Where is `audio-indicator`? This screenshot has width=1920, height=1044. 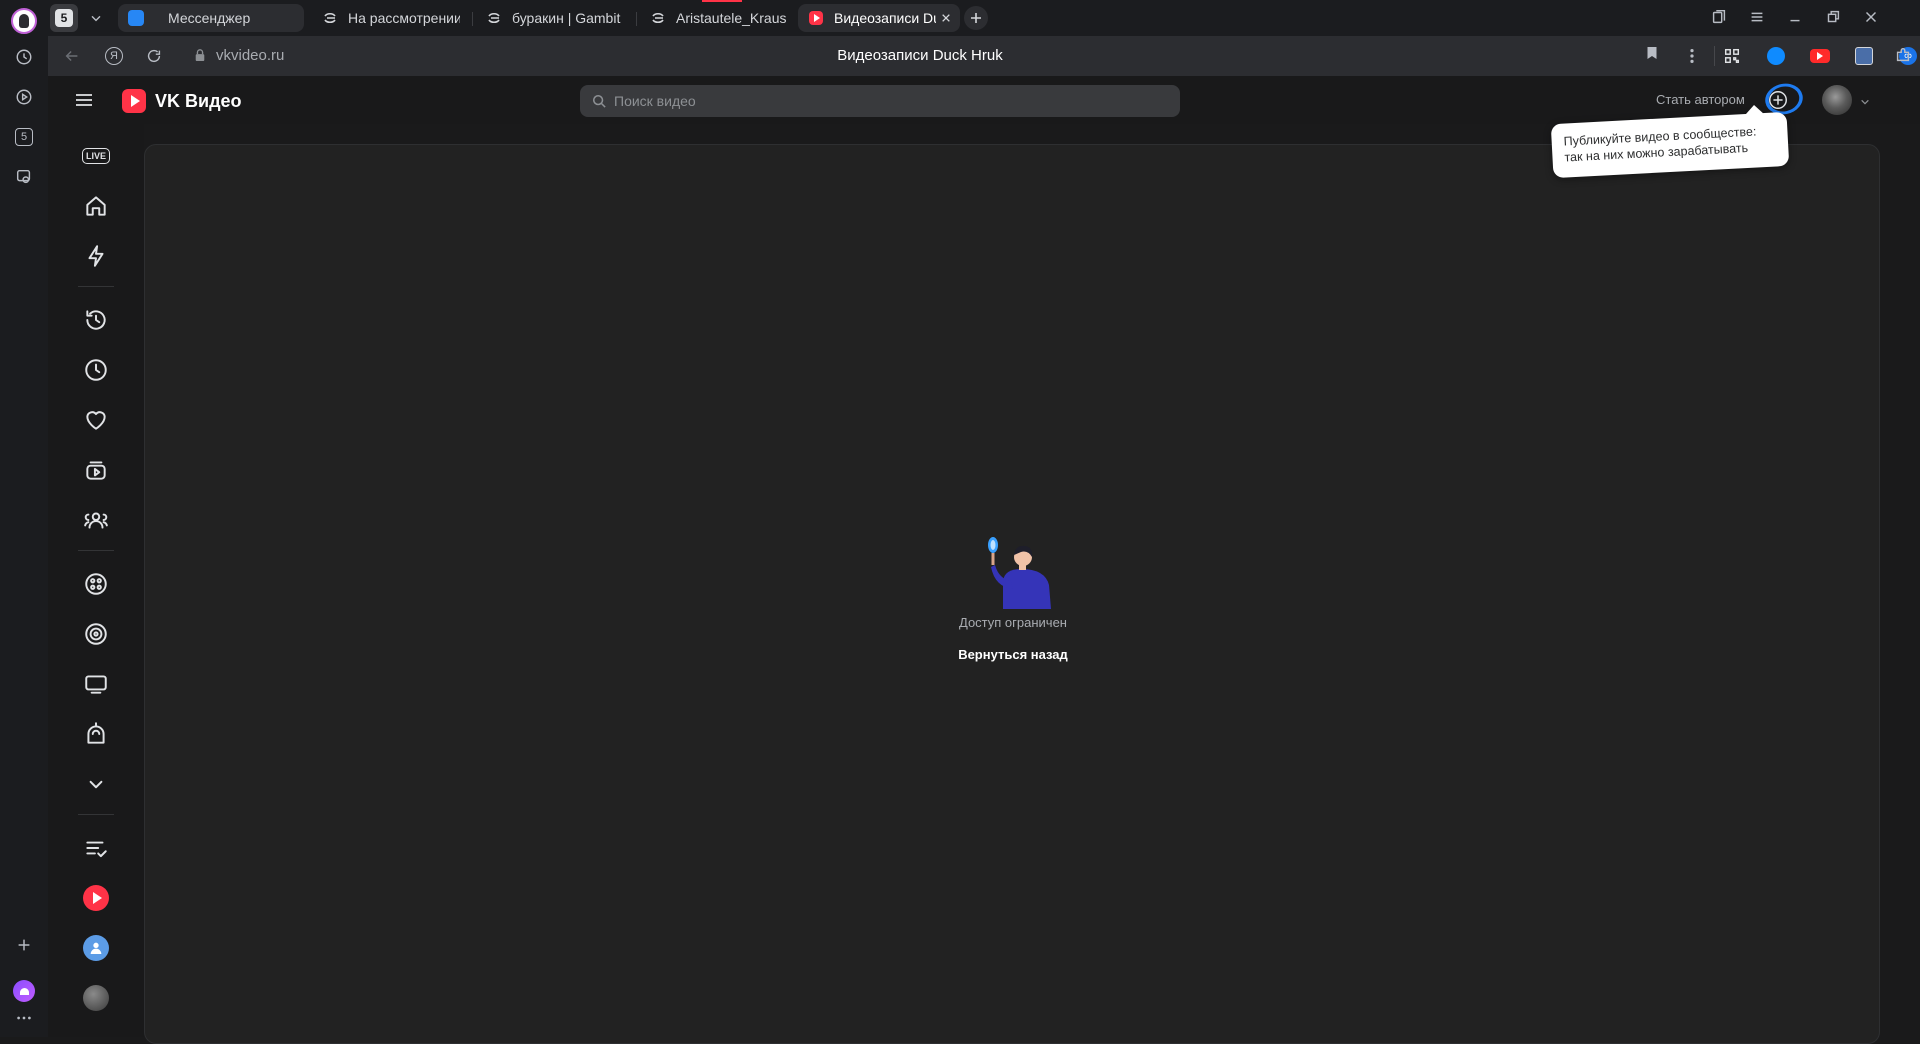
audio-indicator is located at coordinates (722, 1).